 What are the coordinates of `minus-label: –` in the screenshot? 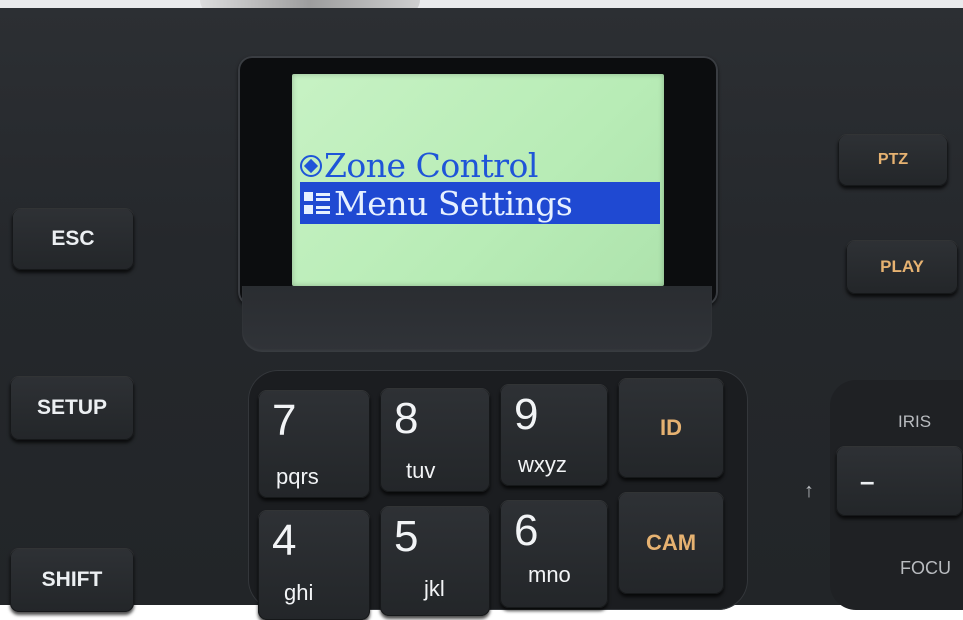 It's located at (867, 480).